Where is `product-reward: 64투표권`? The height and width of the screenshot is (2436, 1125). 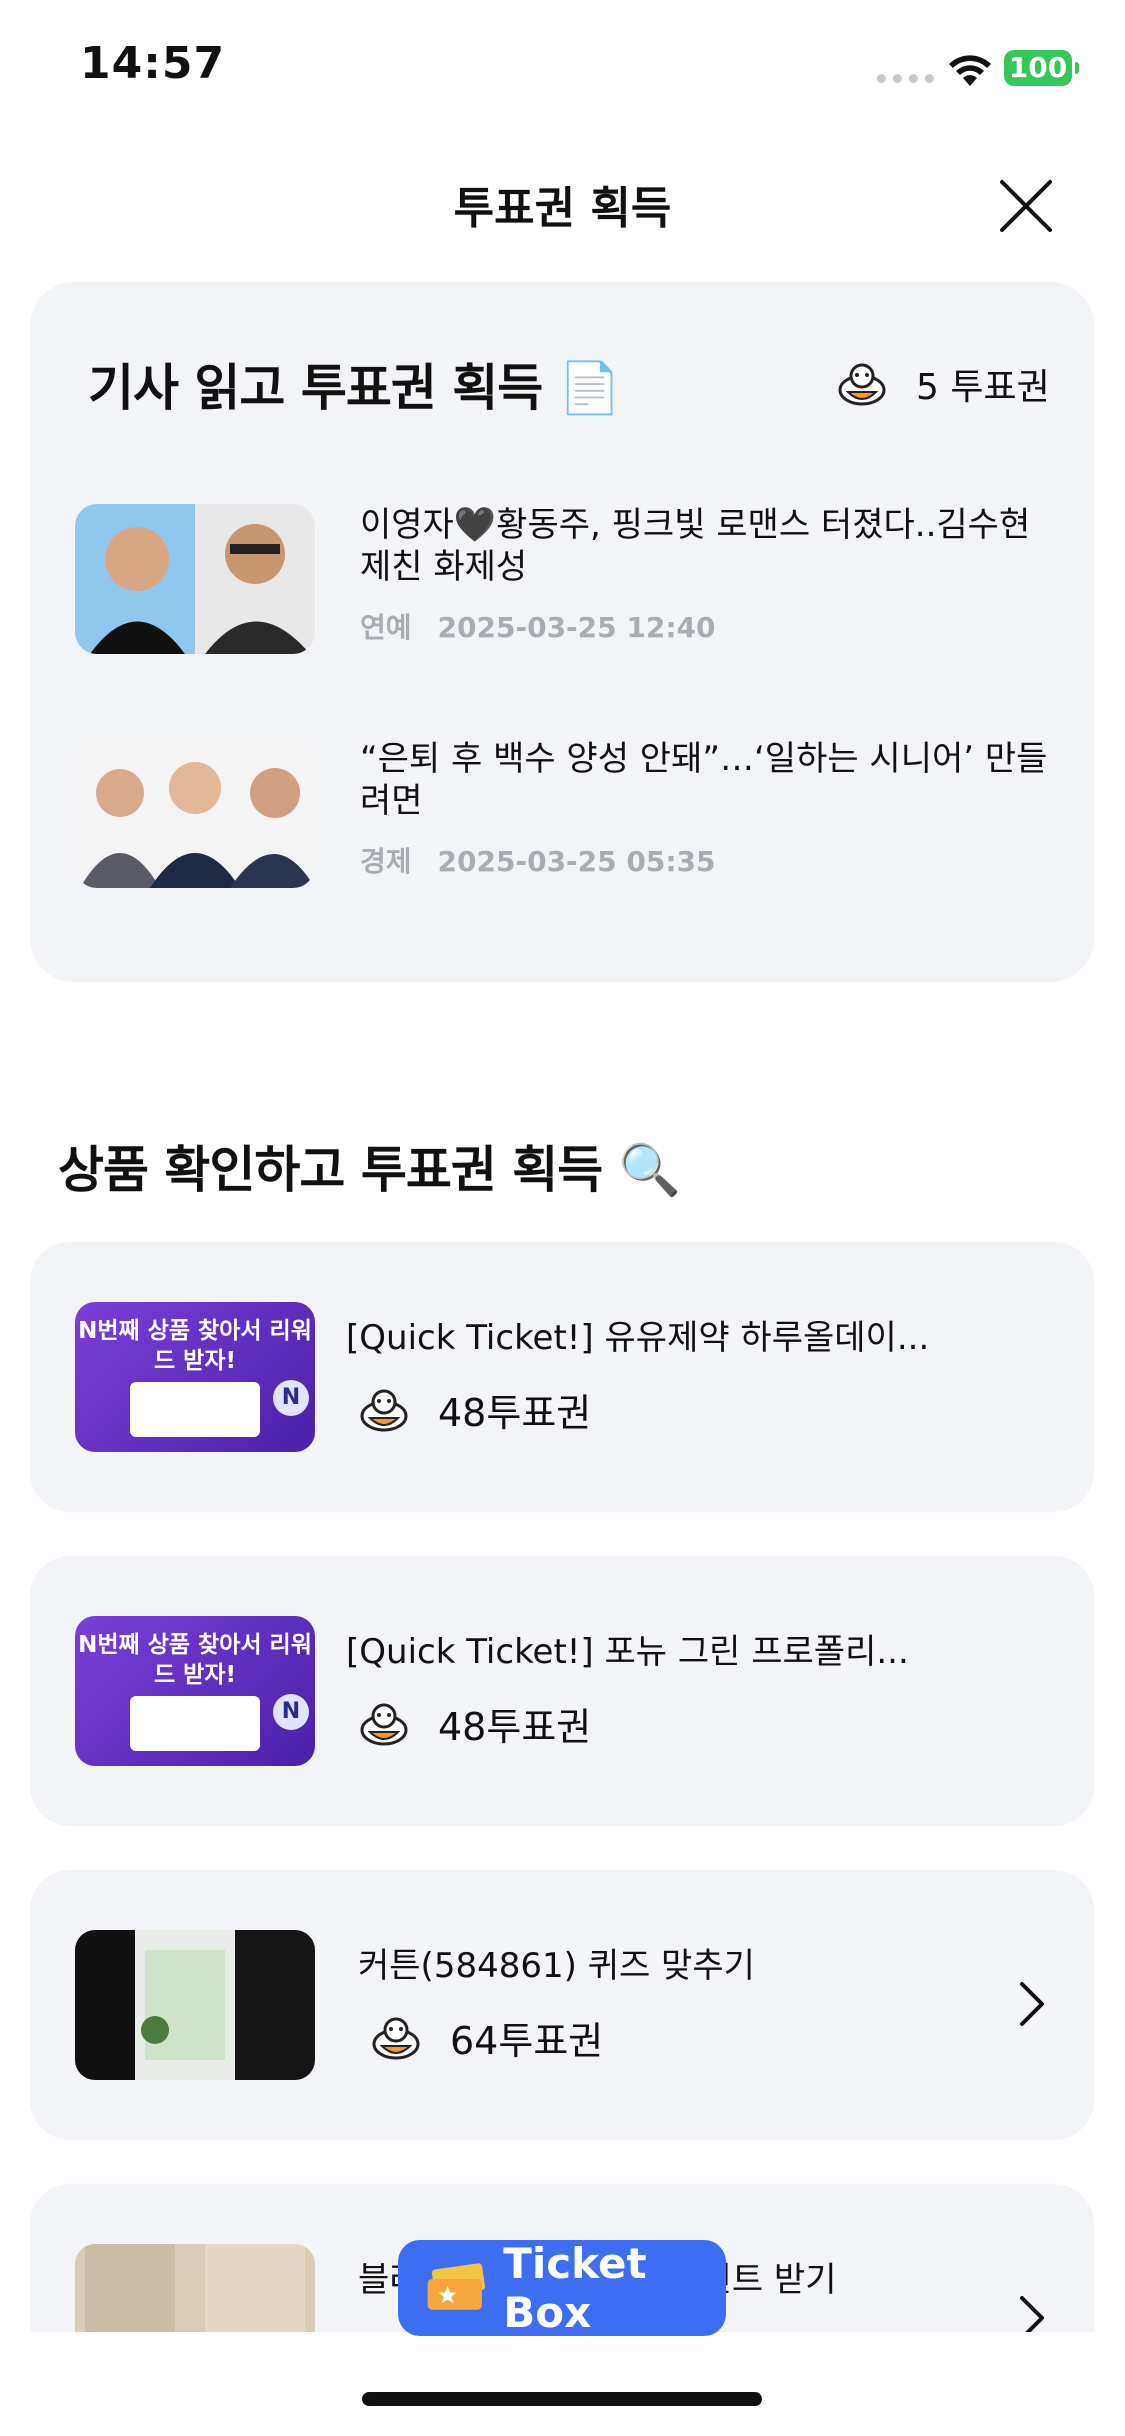 product-reward: 64투표권 is located at coordinates (486, 2037).